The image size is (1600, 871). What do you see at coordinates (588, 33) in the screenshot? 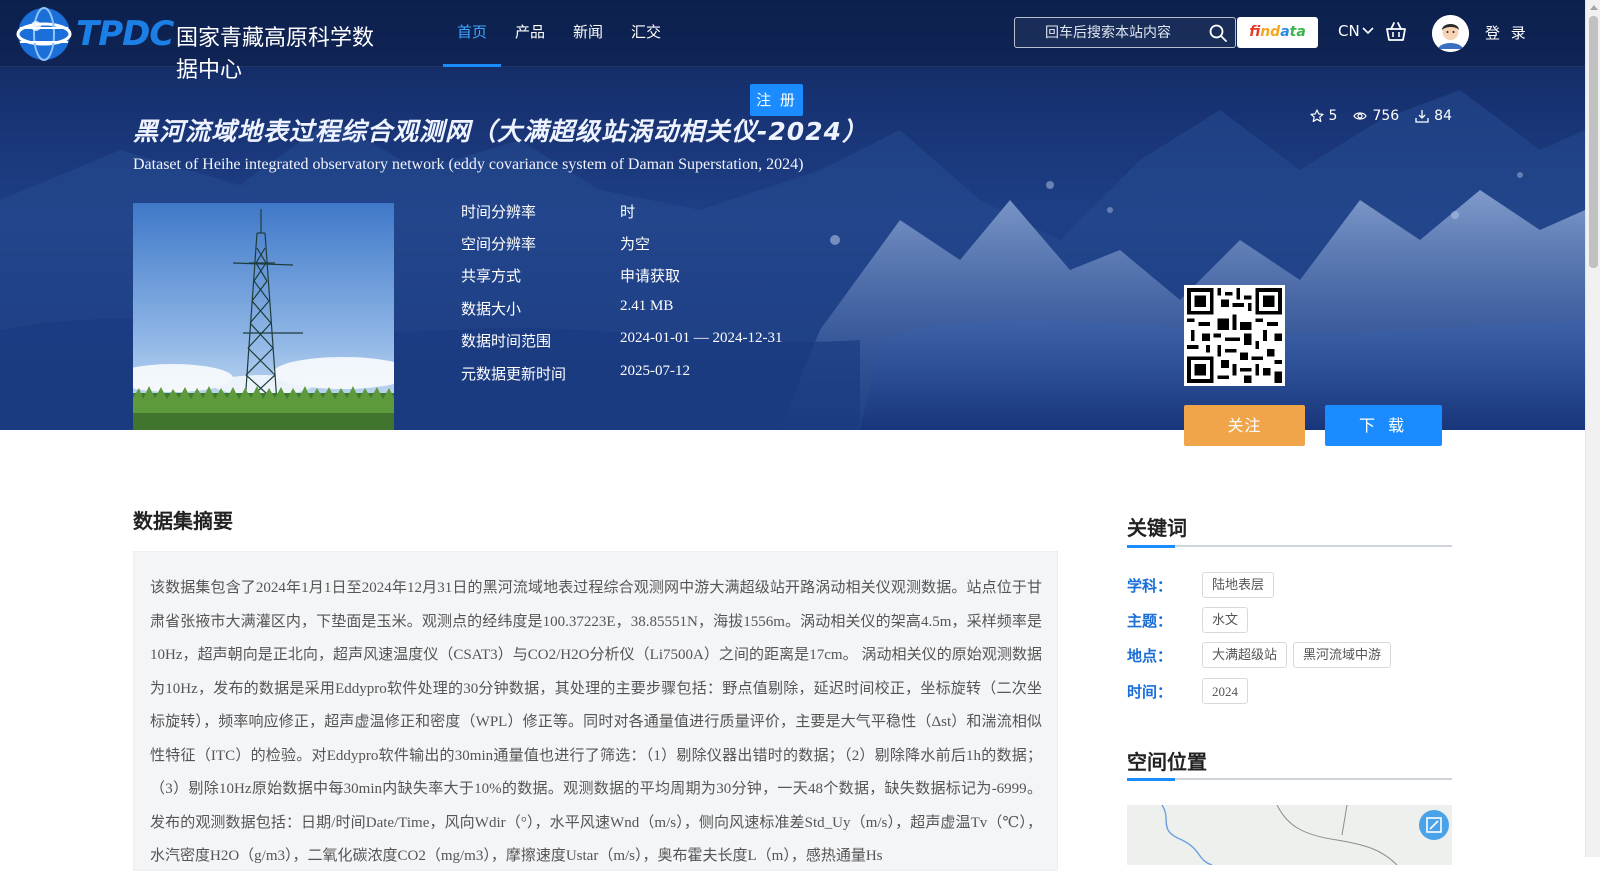
I see `nav-item-news: 新闻` at bounding box center [588, 33].